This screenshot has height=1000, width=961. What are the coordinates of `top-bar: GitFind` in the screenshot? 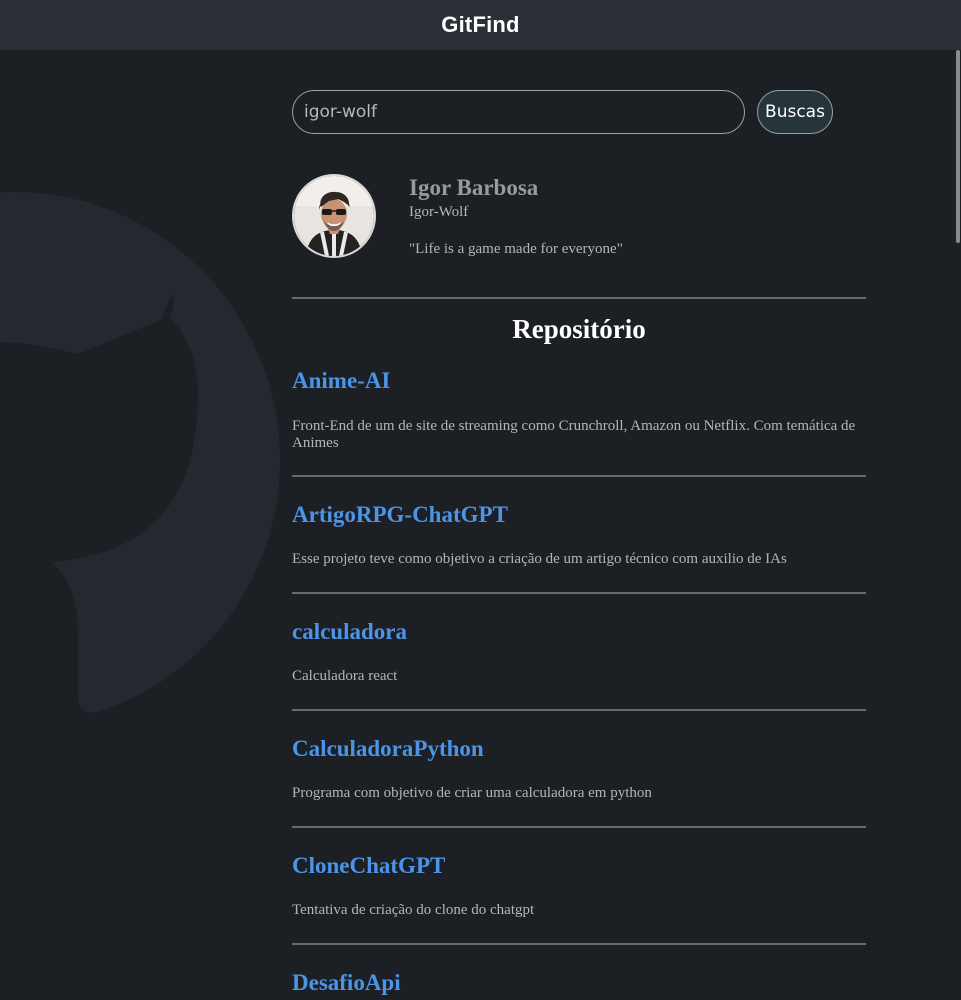 It's located at (480, 25).